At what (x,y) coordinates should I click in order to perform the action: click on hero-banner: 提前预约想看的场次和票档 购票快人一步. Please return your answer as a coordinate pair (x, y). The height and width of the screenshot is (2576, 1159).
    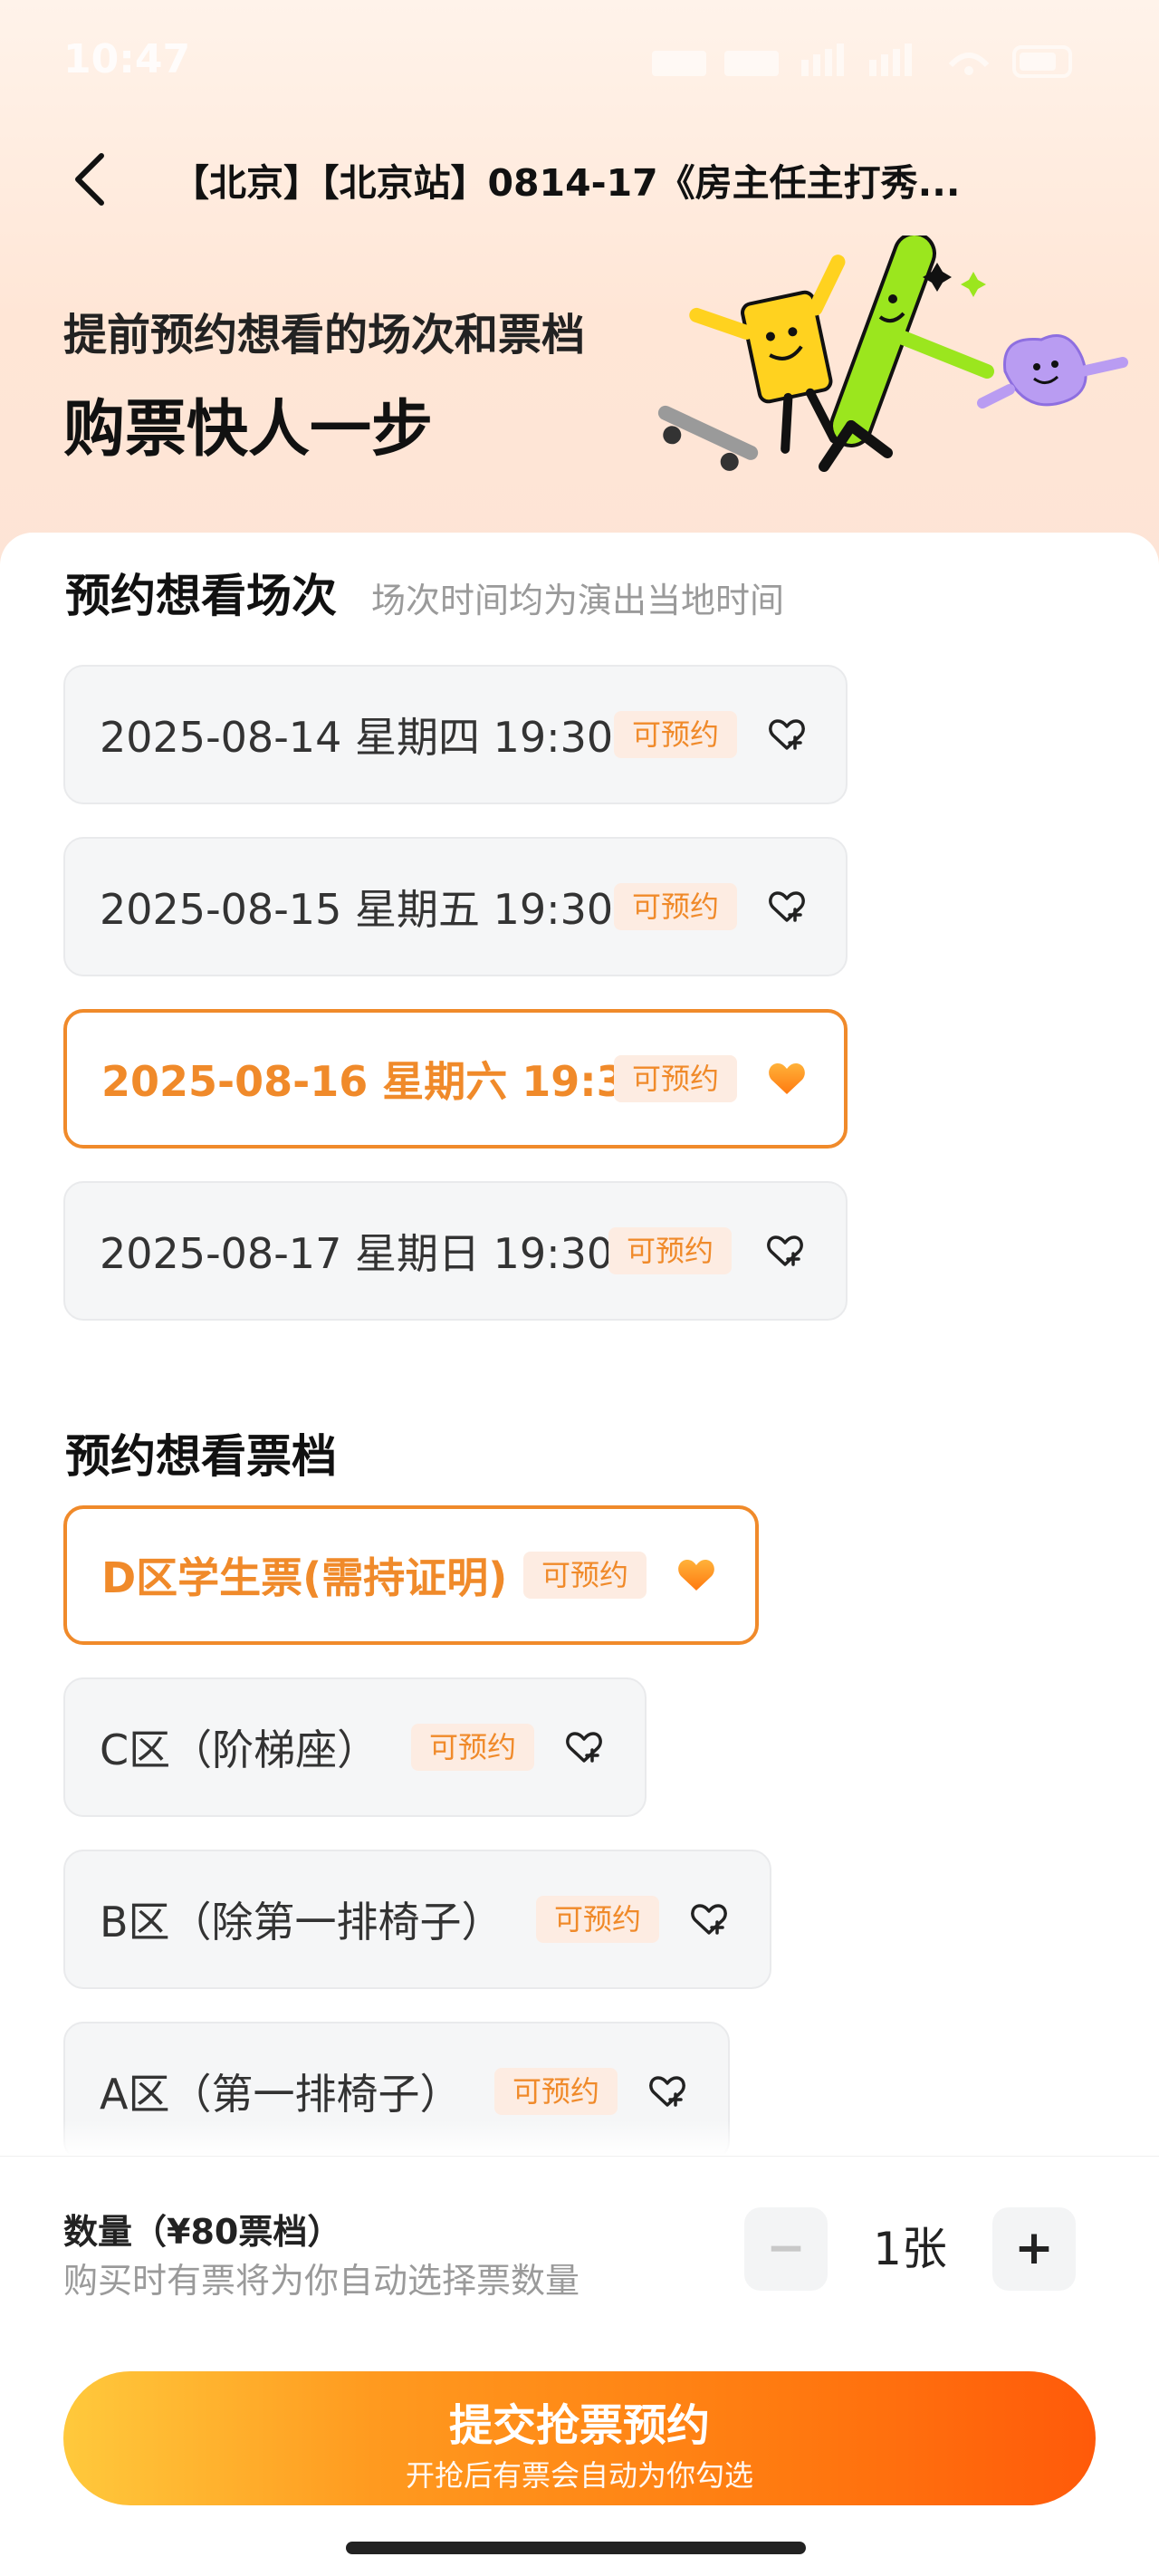
    Looking at the image, I should click on (324, 383).